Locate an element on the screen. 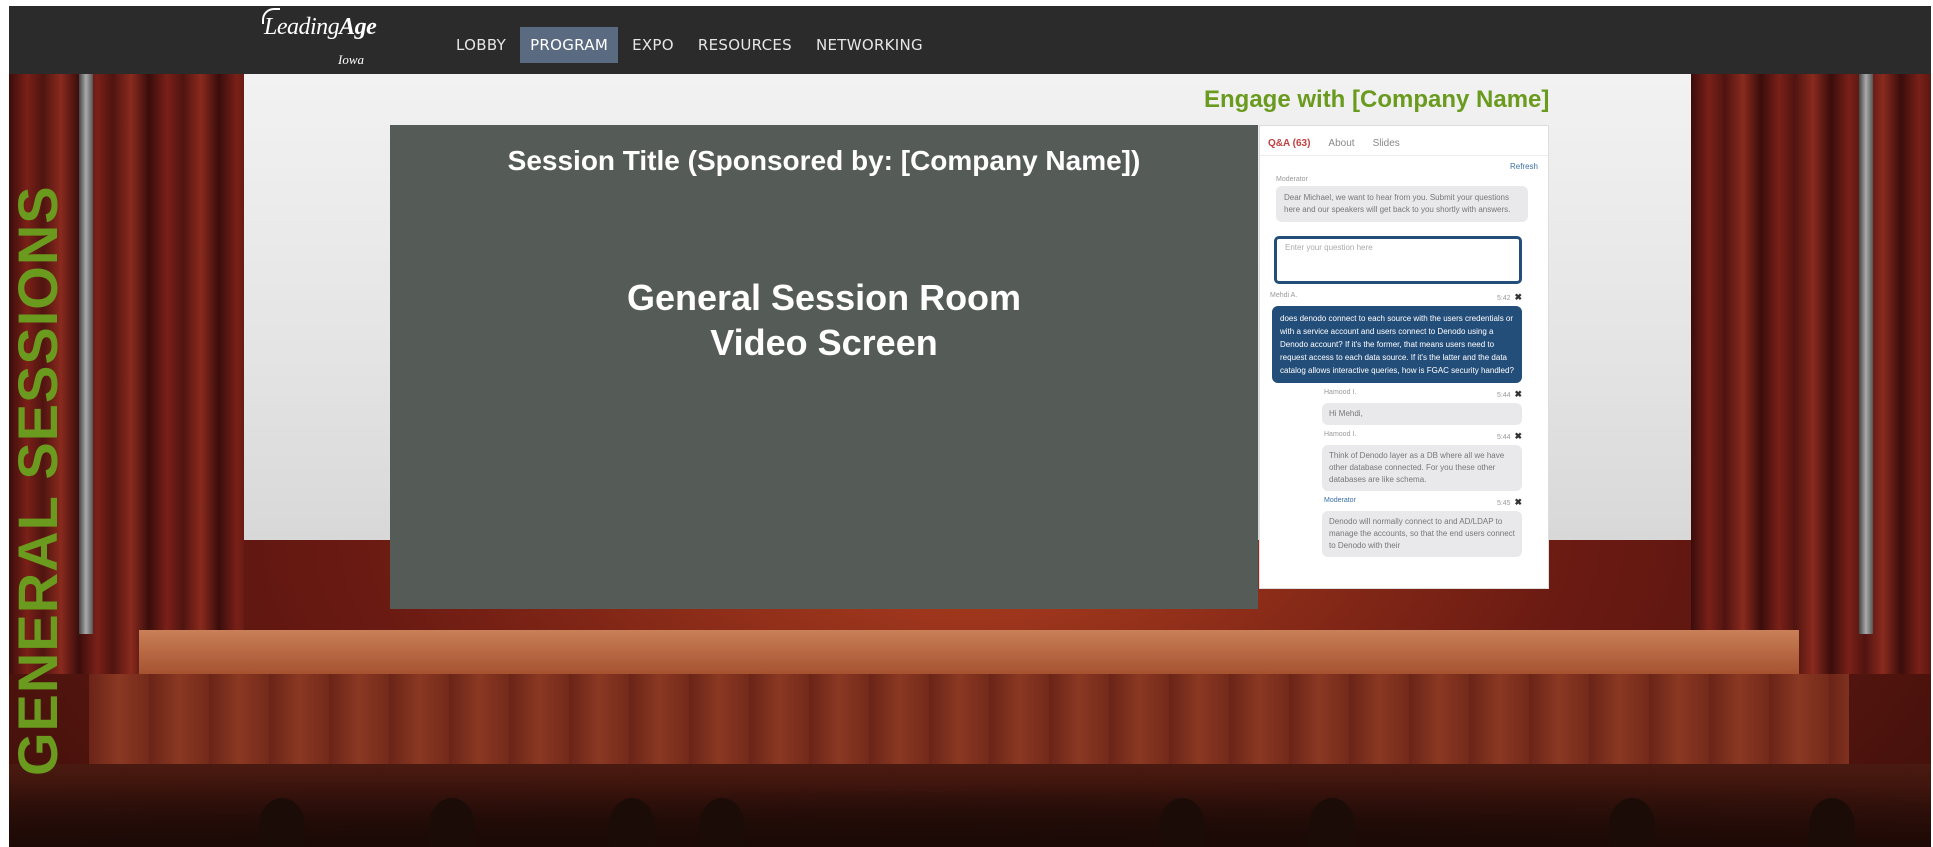  logo-swoosh-icon is located at coordinates (271, 16).